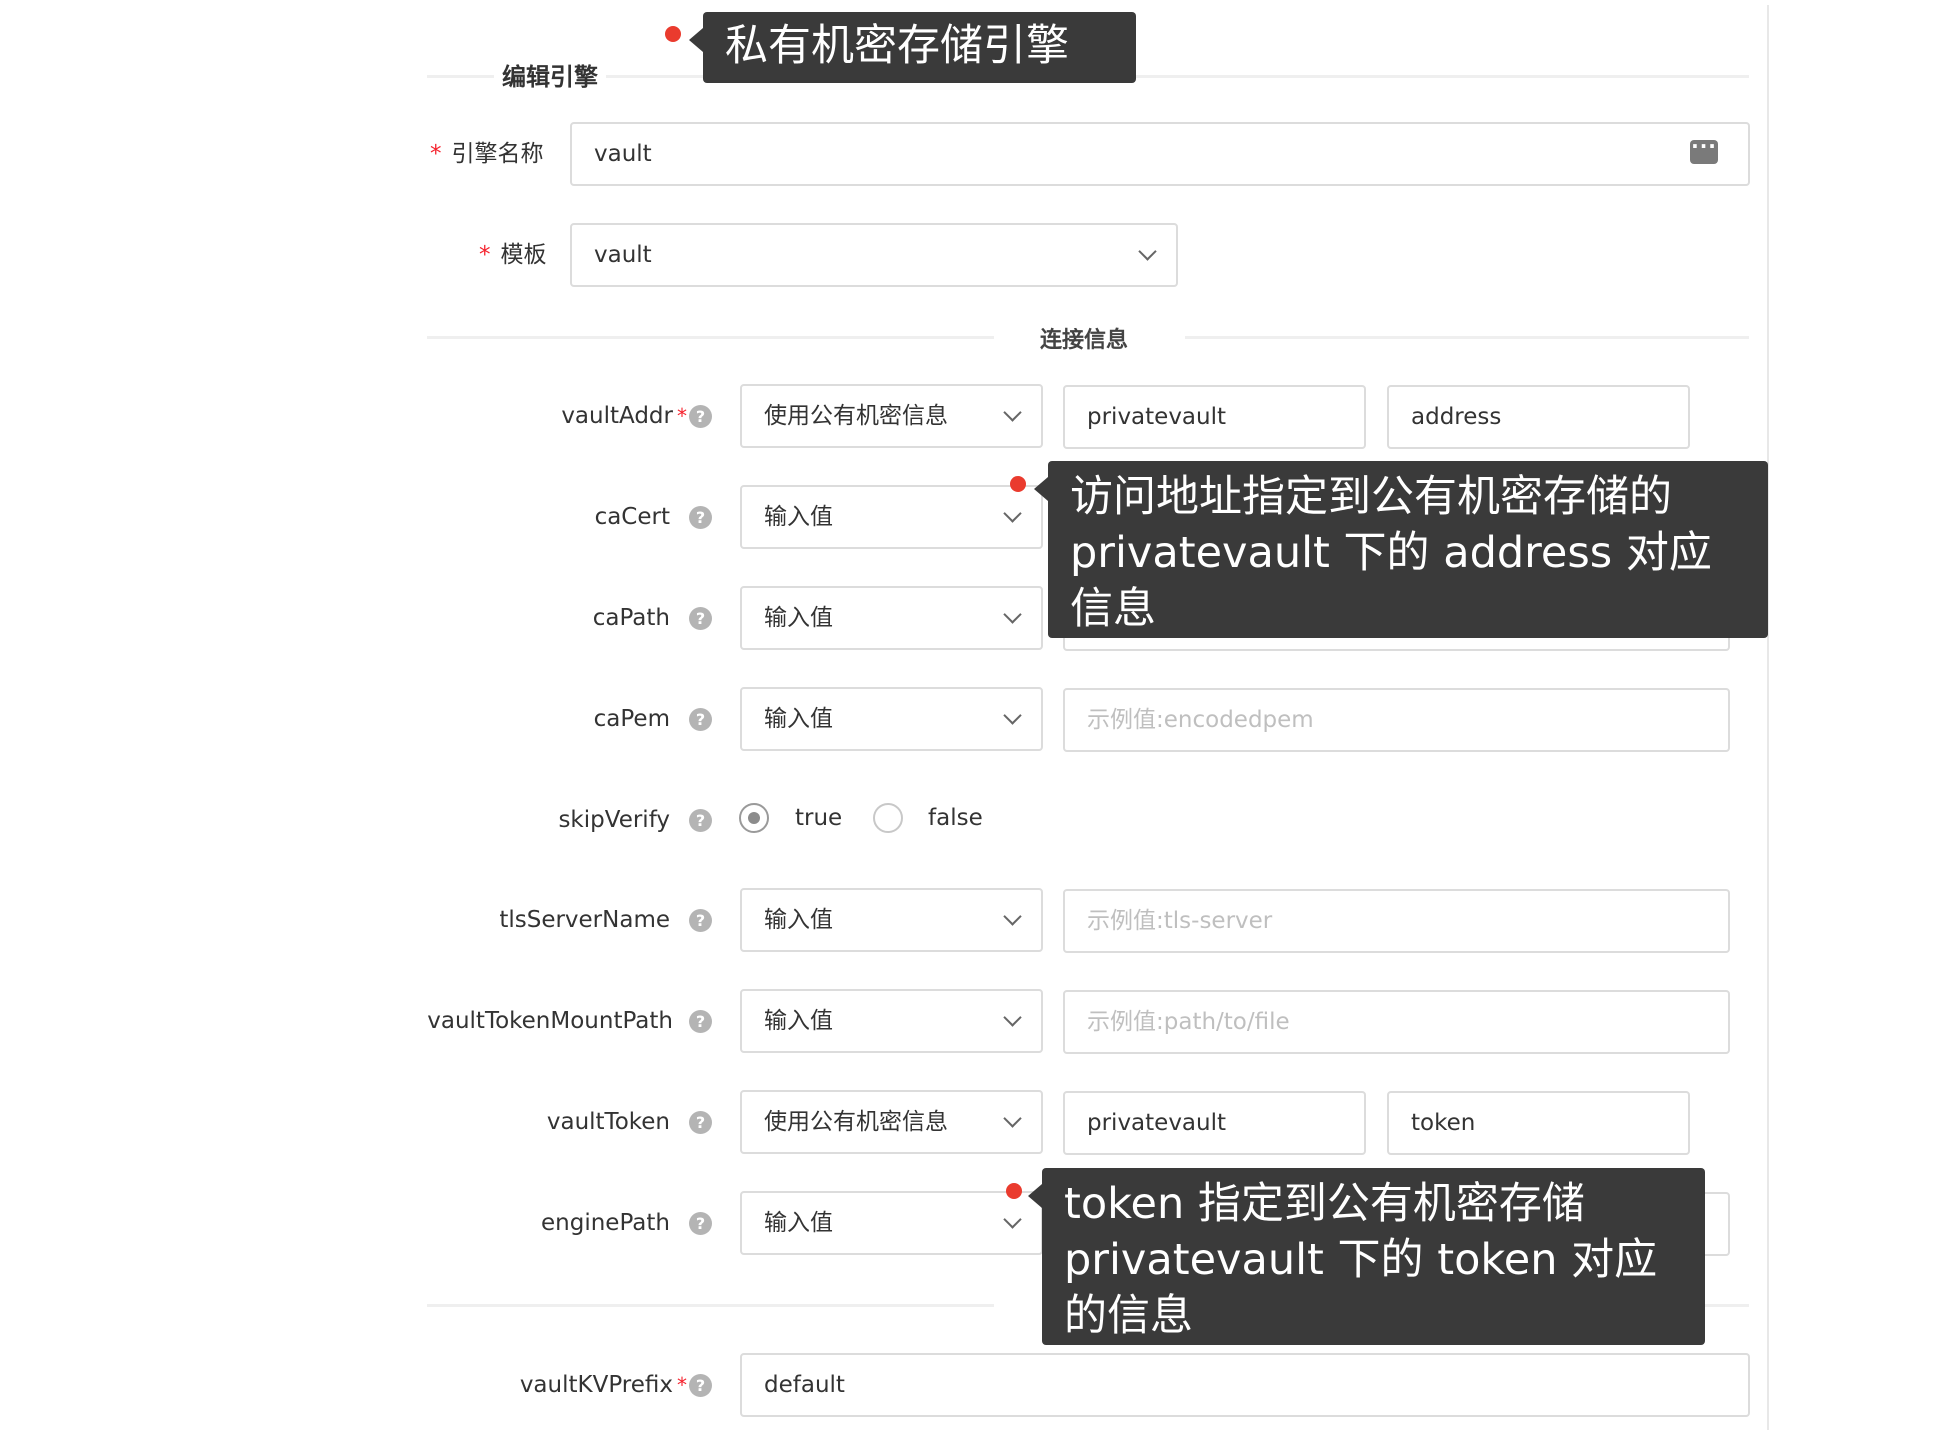 The width and height of the screenshot is (1948, 1434). What do you see at coordinates (891, 1021) in the screenshot?
I see `vaulttokenmountpath-mode-select: 输入值` at bounding box center [891, 1021].